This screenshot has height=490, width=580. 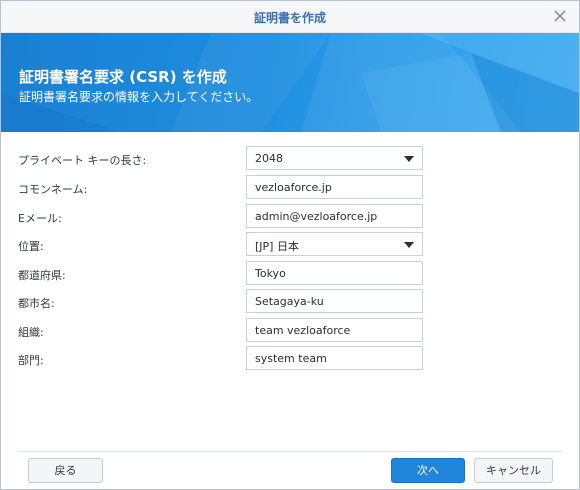 What do you see at coordinates (290, 451) in the screenshot?
I see `footer-divider` at bounding box center [290, 451].